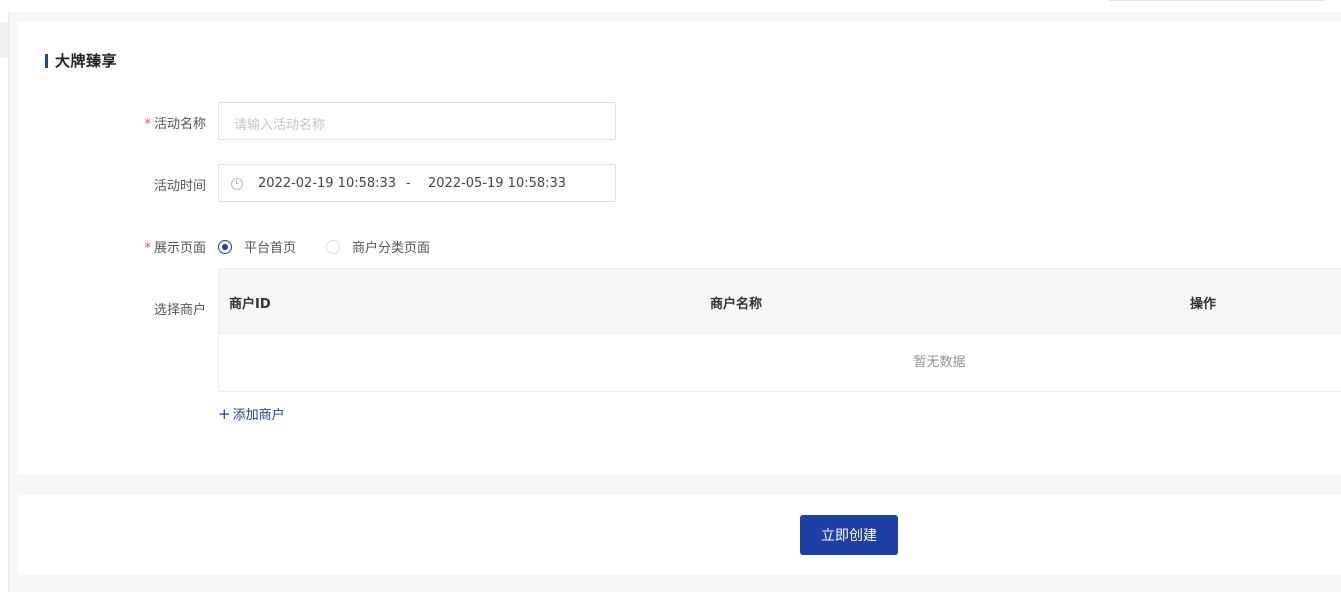 The image size is (1341, 592). What do you see at coordinates (46, 60) in the screenshot?
I see `section-accent-bar` at bounding box center [46, 60].